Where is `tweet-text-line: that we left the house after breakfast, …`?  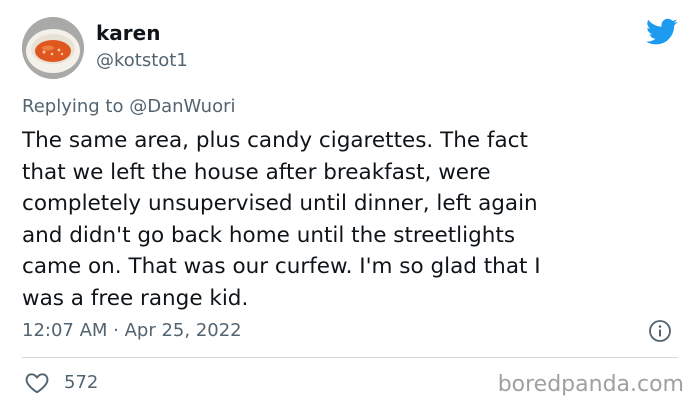
tweet-text-line: that we left the house after breakfast, … is located at coordinates (256, 172).